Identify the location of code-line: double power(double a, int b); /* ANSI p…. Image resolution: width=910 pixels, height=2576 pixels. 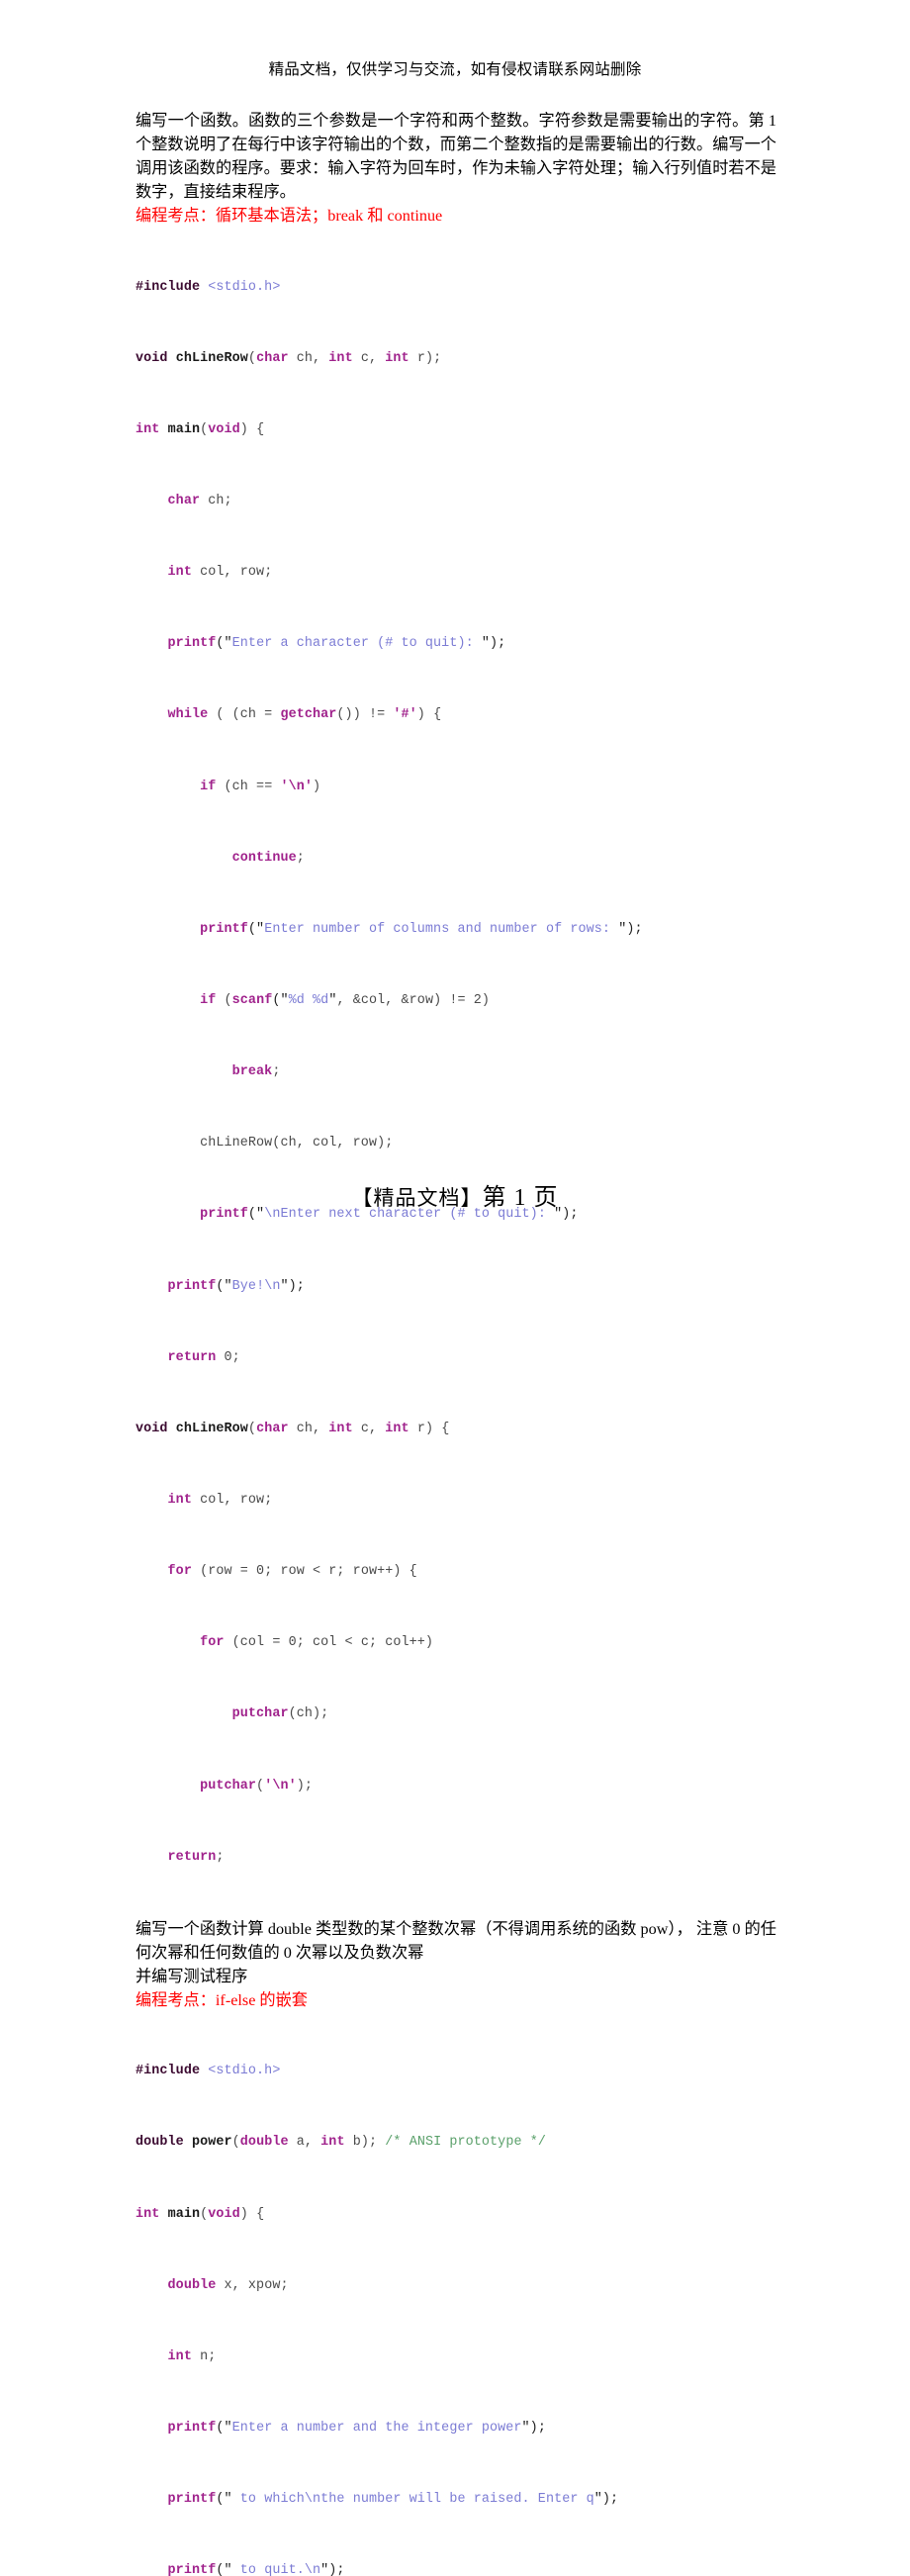
(341, 2143).